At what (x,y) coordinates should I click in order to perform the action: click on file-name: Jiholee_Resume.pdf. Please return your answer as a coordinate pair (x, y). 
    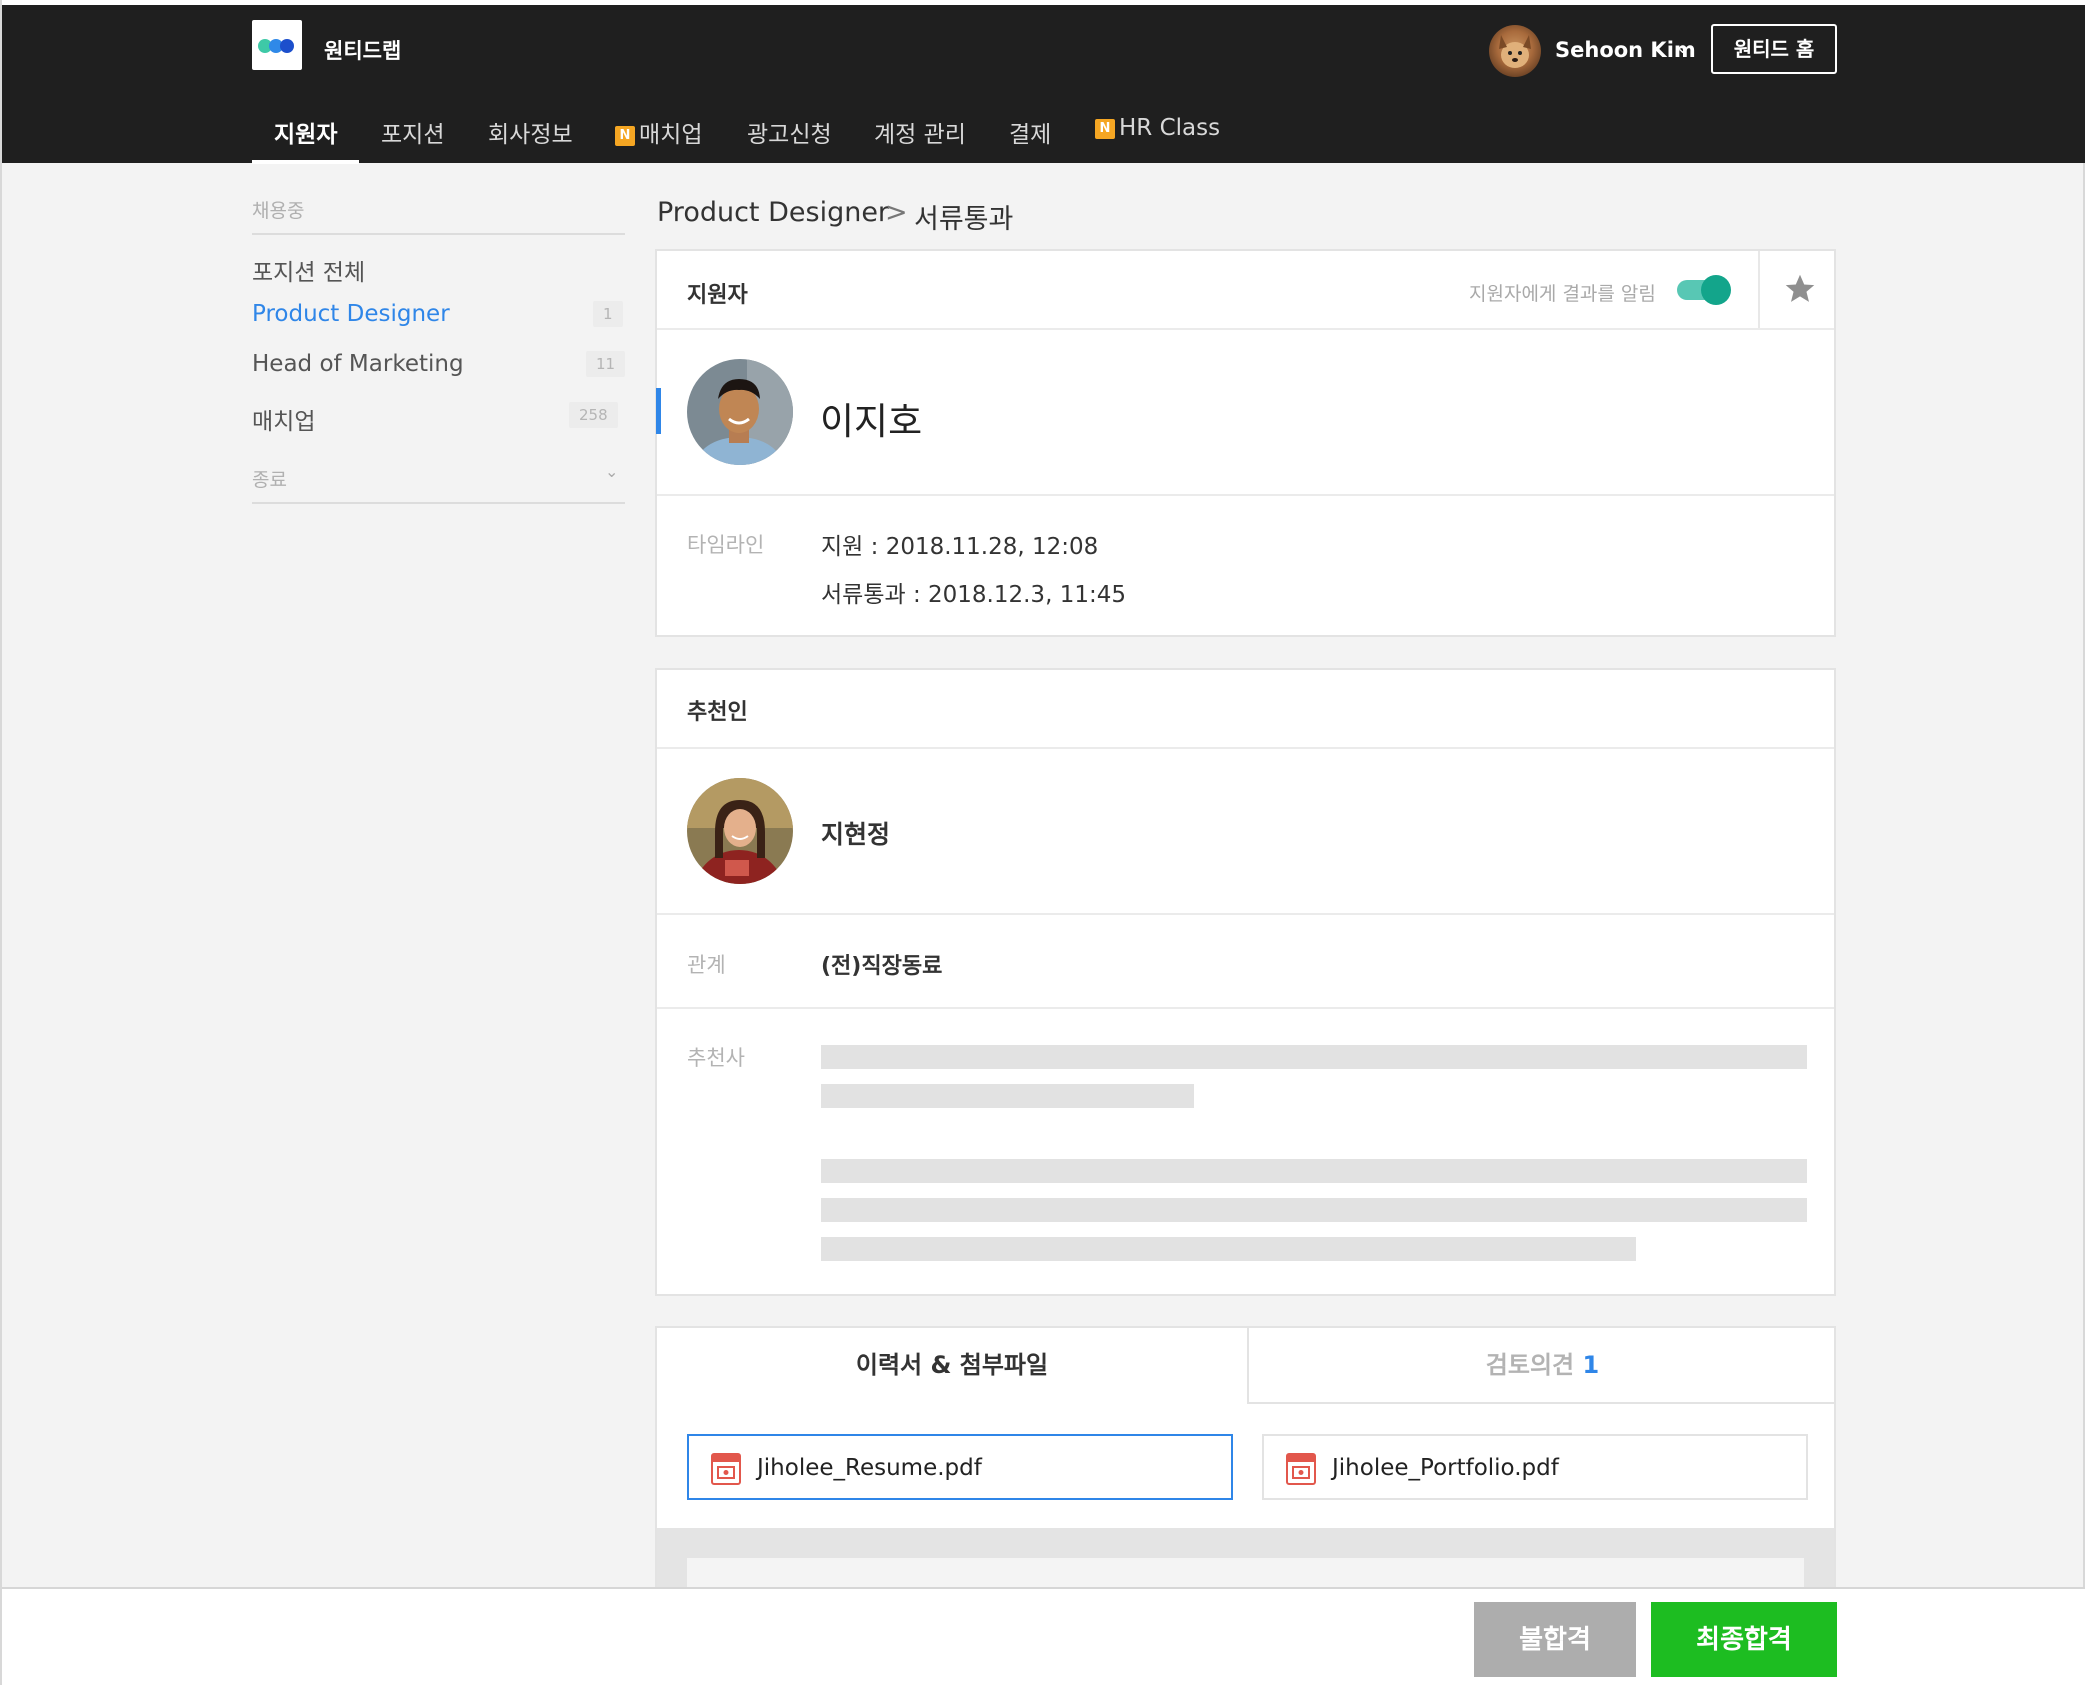
    Looking at the image, I should click on (869, 1468).